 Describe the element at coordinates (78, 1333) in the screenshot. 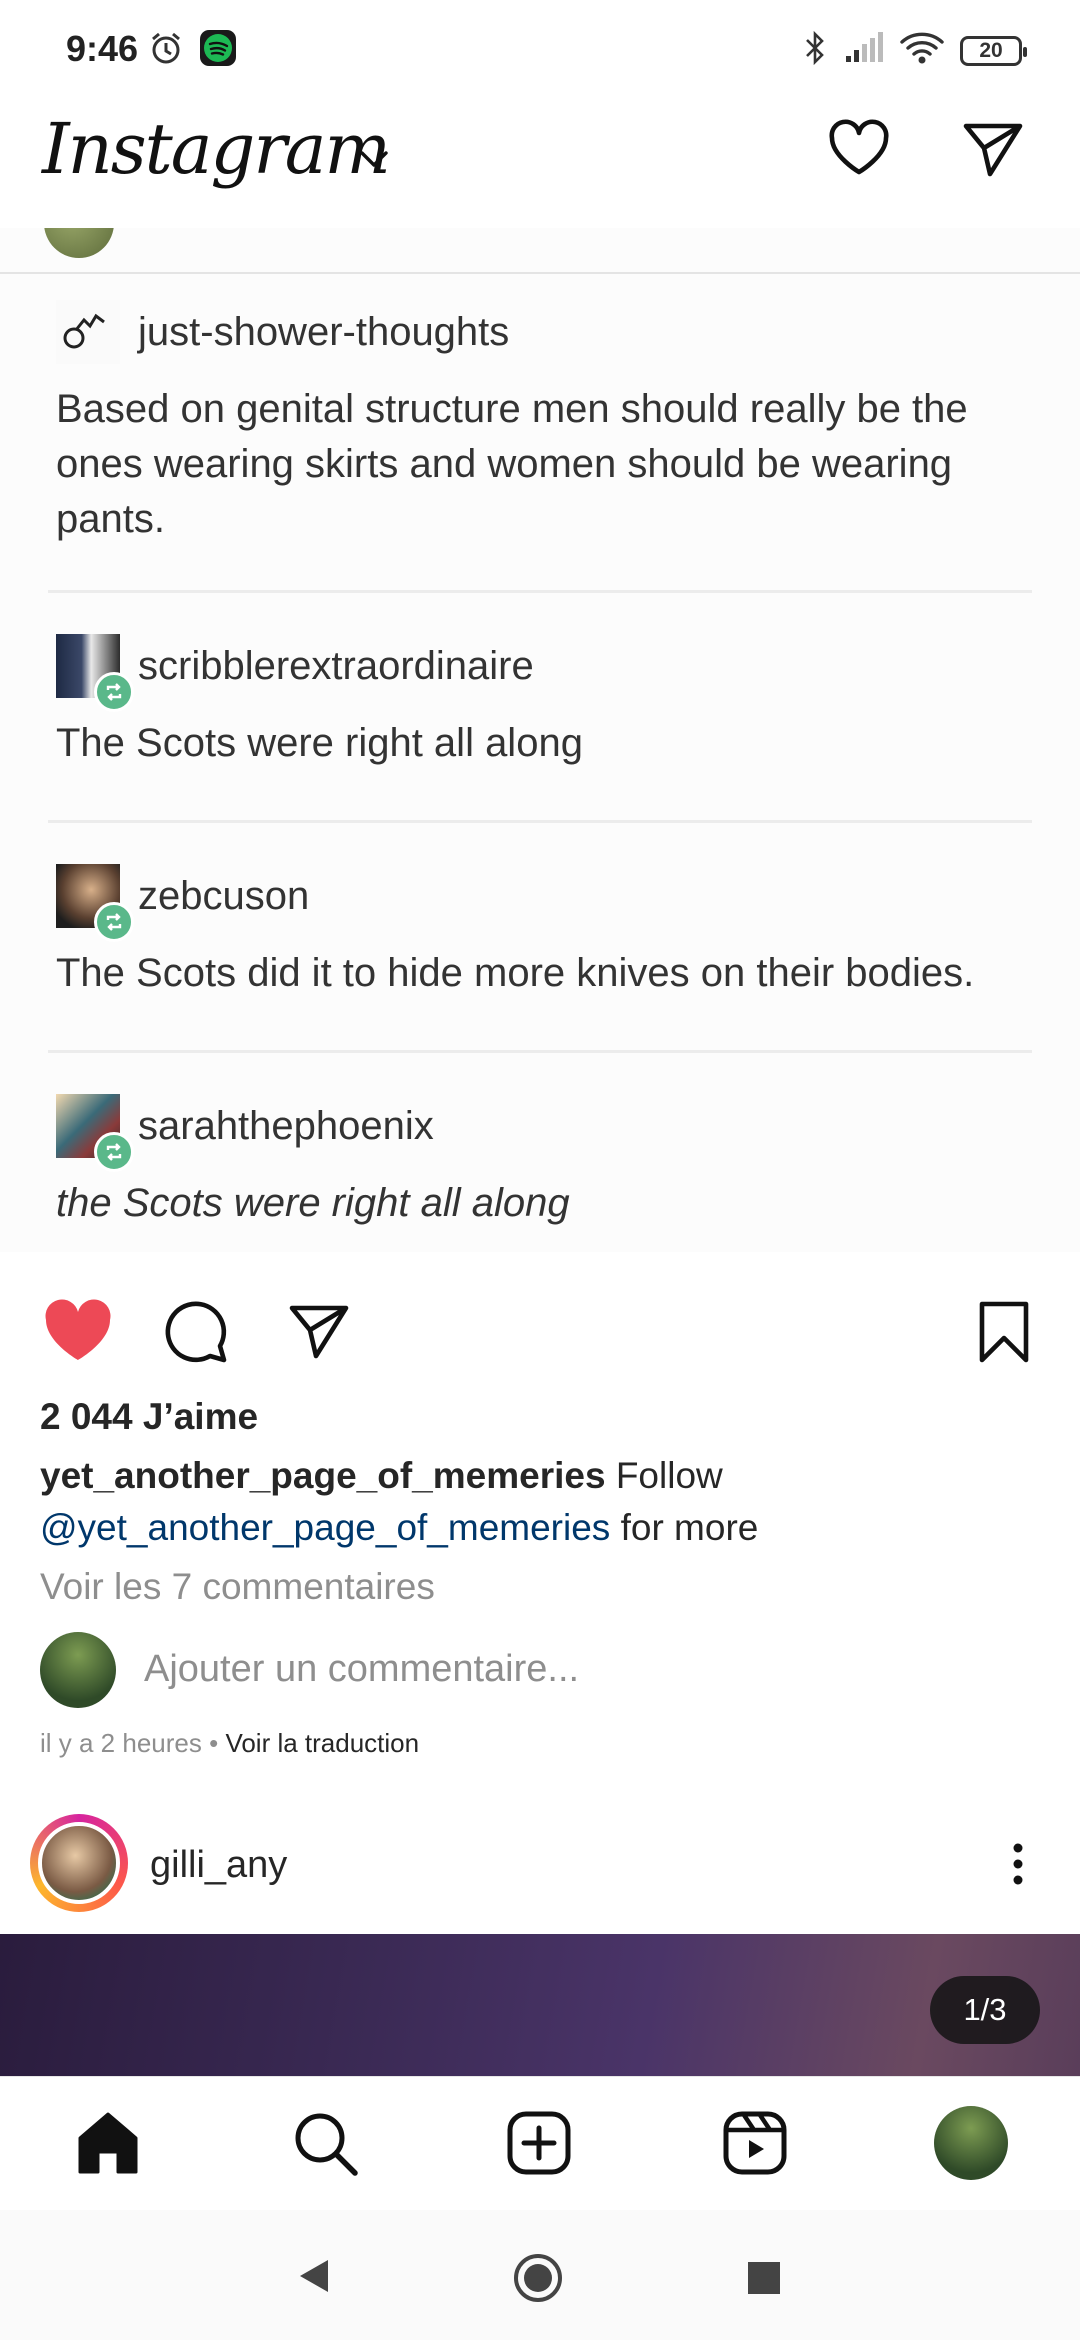

I see `heart-filled-icon` at that location.